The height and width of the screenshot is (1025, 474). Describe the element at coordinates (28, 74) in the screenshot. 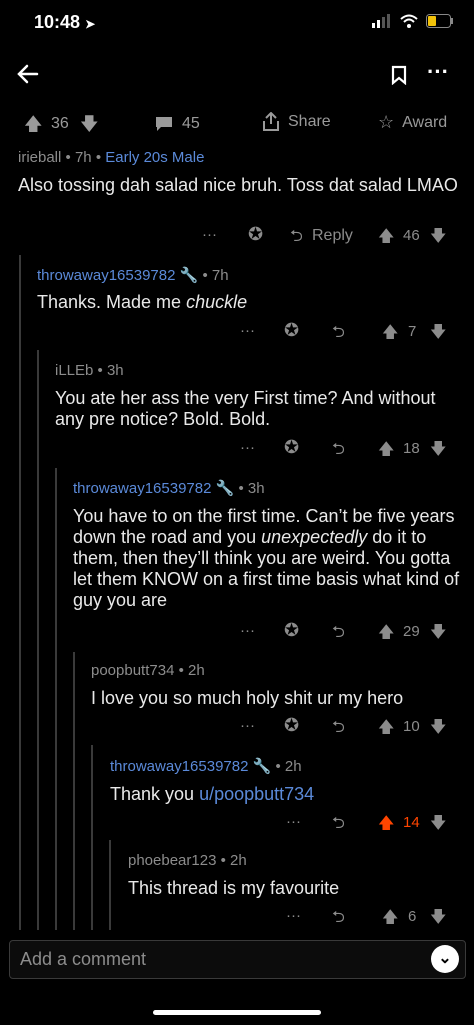

I see `back-arrow-icon` at that location.